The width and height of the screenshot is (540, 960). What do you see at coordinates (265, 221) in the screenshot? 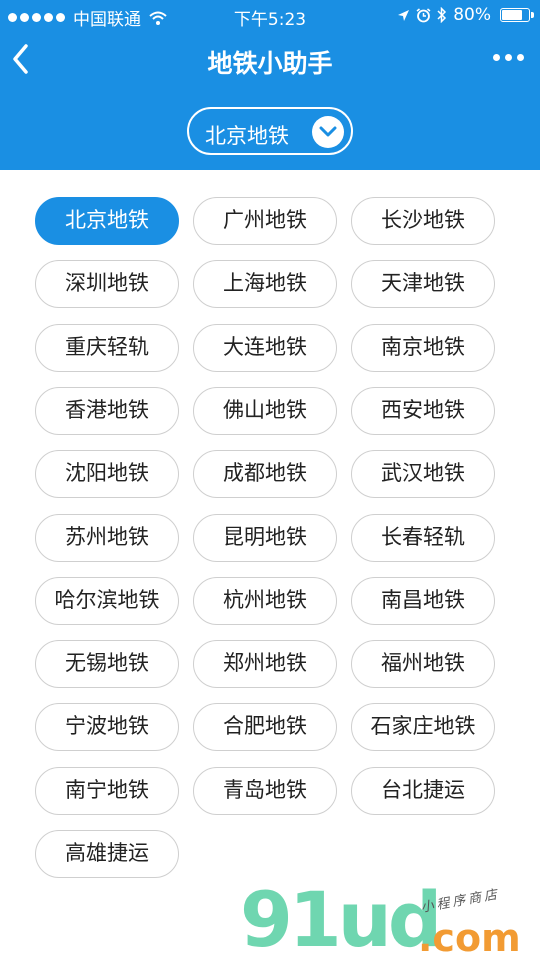
I see `city-button: 广州地铁` at bounding box center [265, 221].